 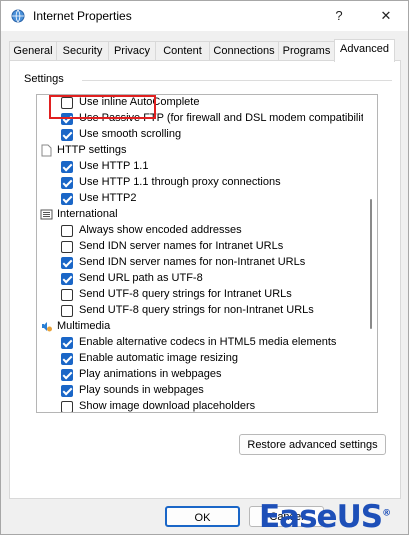 What do you see at coordinates (244, 51) in the screenshot?
I see `tab-connections: Connections` at bounding box center [244, 51].